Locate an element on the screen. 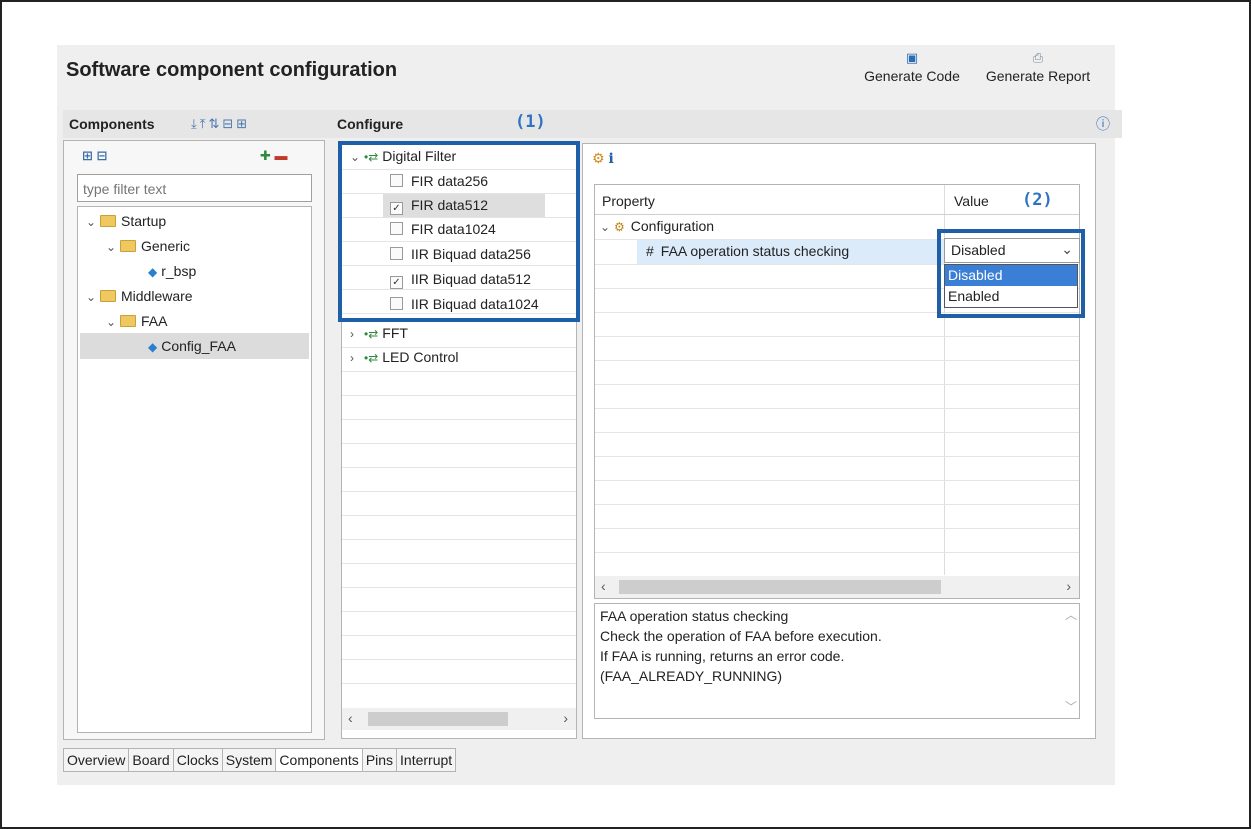 Image resolution: width=1251 pixels, height=829 pixels. printer-icon: ⎙ is located at coordinates (1038, 57).